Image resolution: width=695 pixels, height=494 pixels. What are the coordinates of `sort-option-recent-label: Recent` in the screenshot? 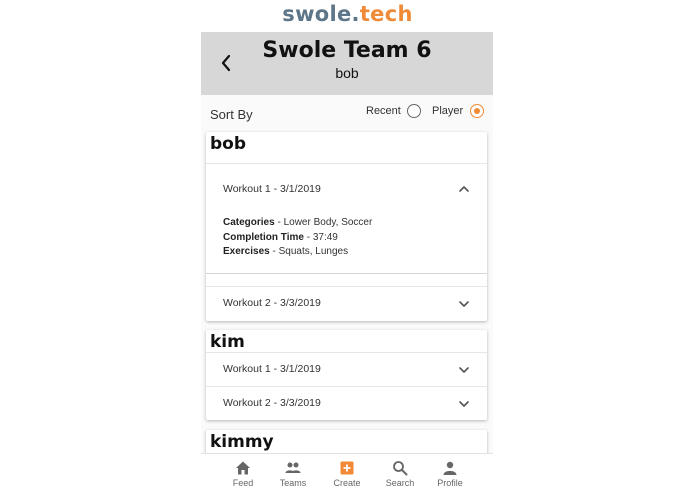 It's located at (383, 111).